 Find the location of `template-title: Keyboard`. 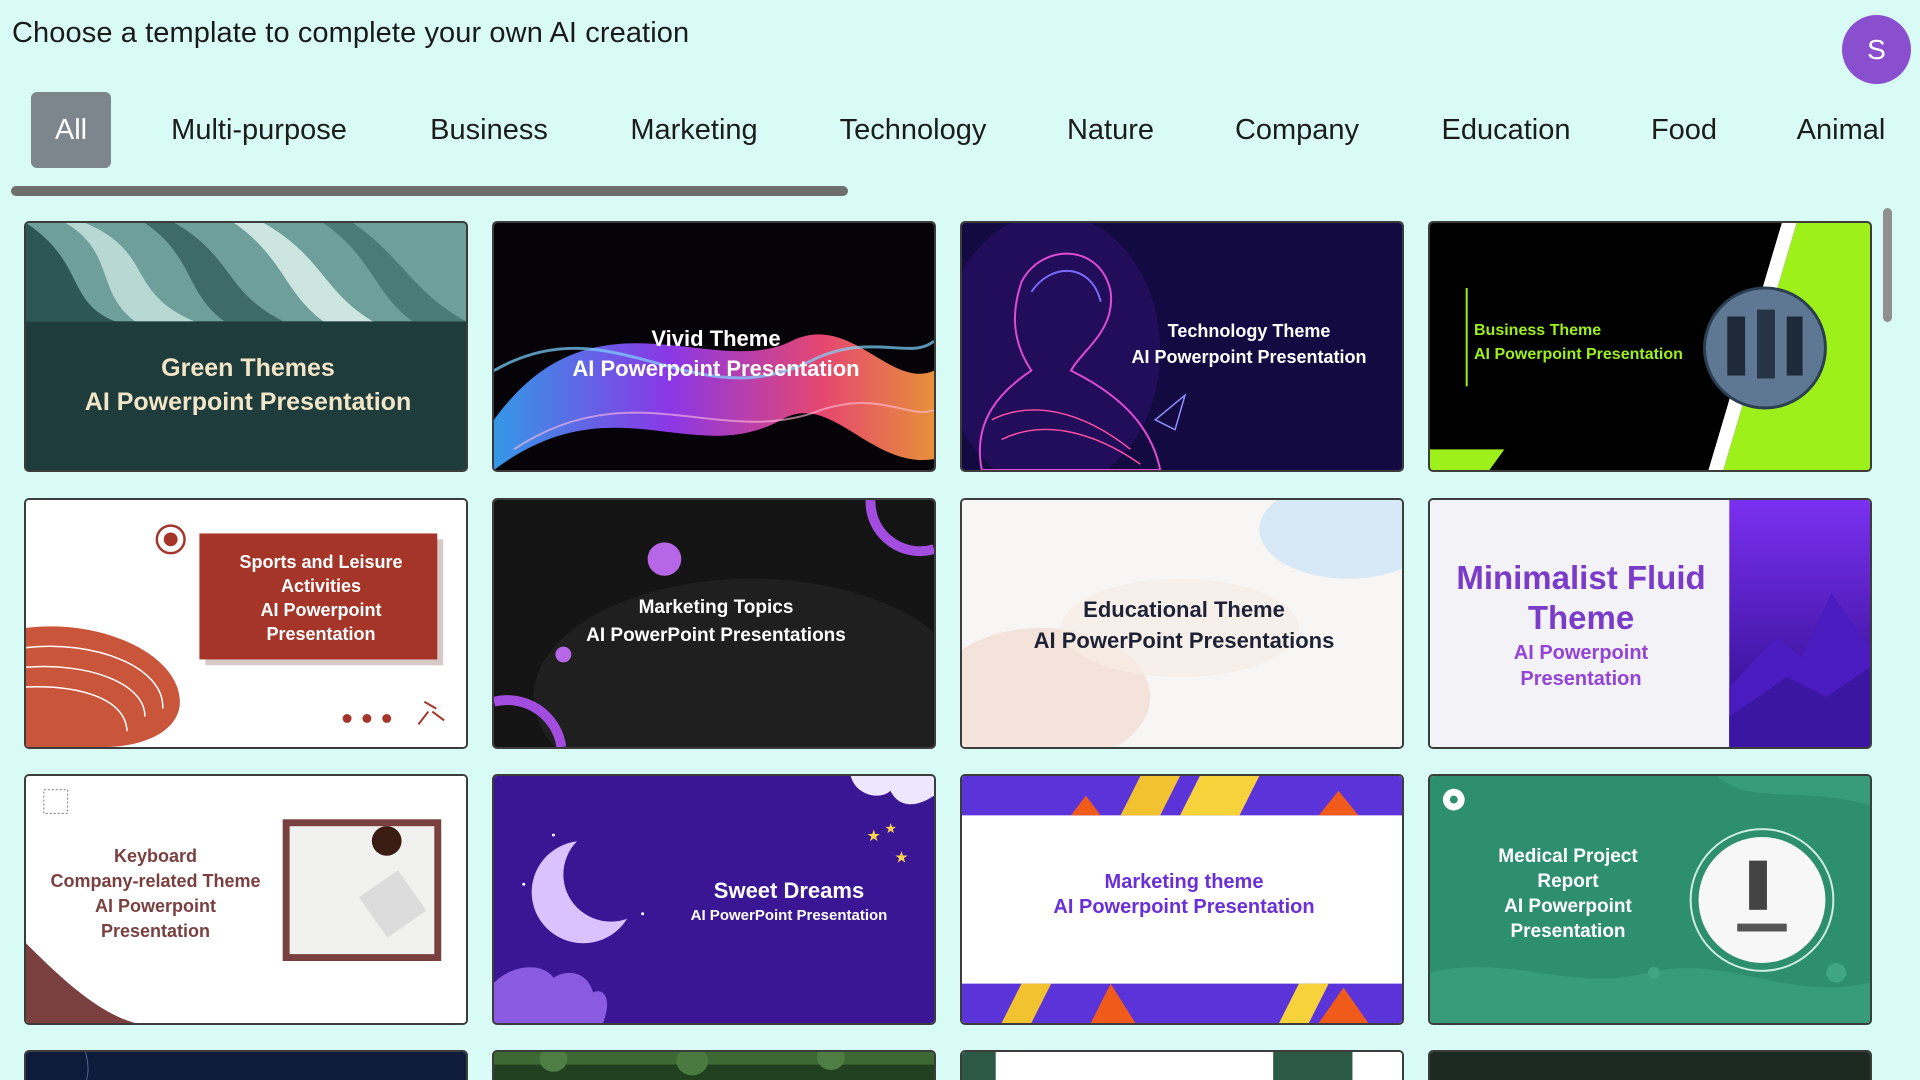

template-title: Keyboard is located at coordinates (155, 856).